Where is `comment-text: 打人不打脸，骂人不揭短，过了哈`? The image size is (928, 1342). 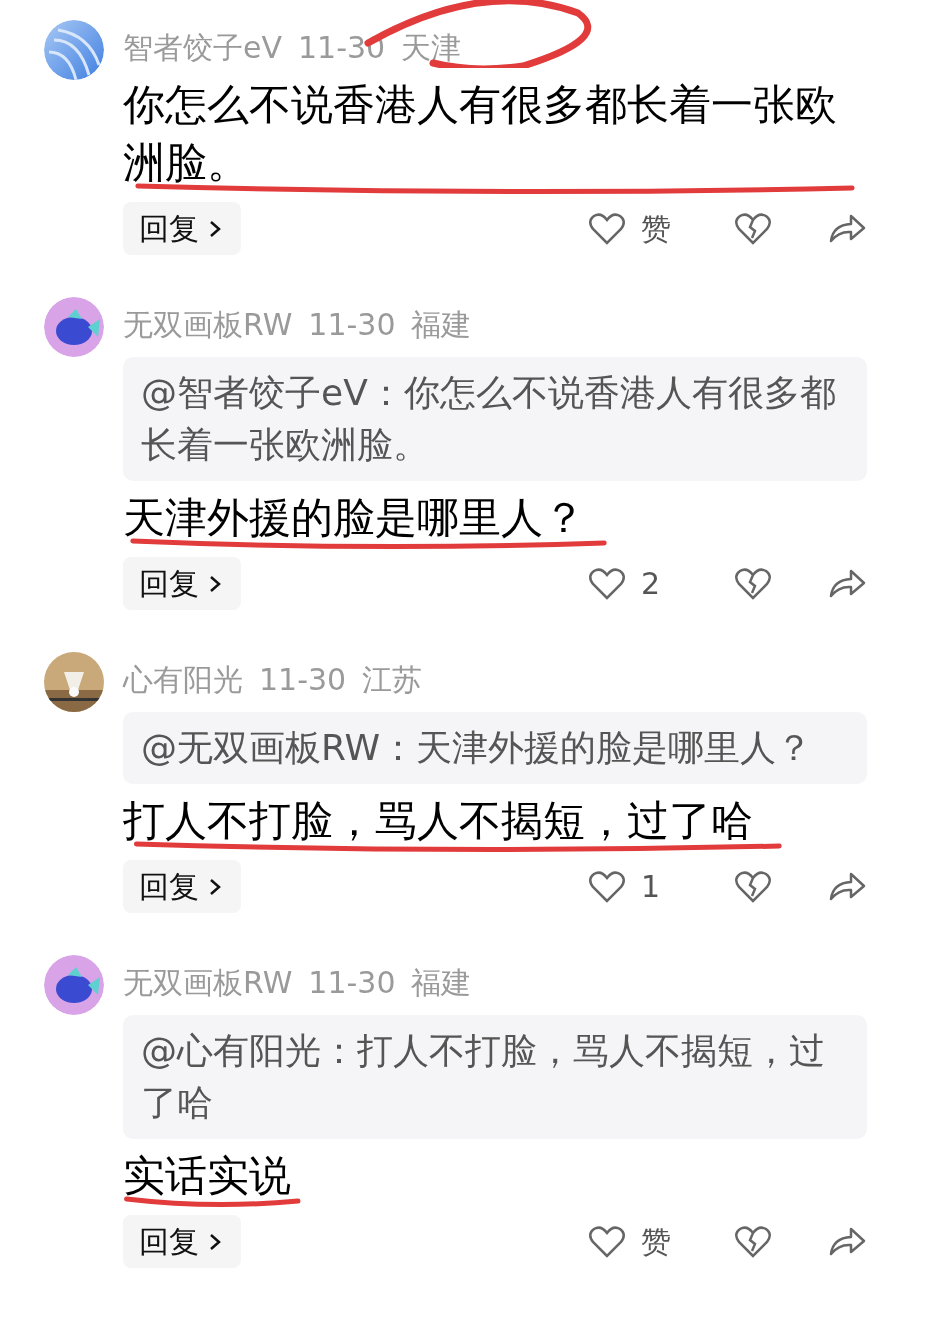 comment-text: 打人不打脸，骂人不揭短，过了哈 is located at coordinates (438, 820).